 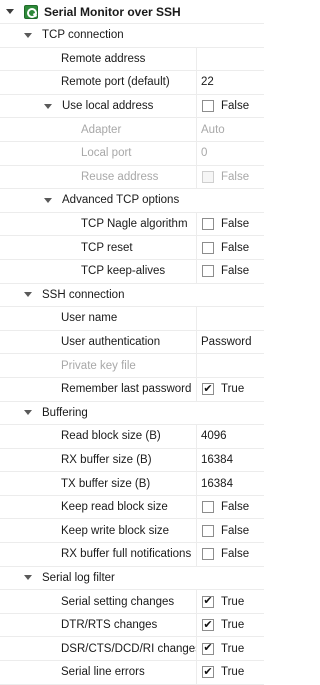 What do you see at coordinates (132, 366) in the screenshot?
I see `property-row-private-key-file: Private key file` at bounding box center [132, 366].